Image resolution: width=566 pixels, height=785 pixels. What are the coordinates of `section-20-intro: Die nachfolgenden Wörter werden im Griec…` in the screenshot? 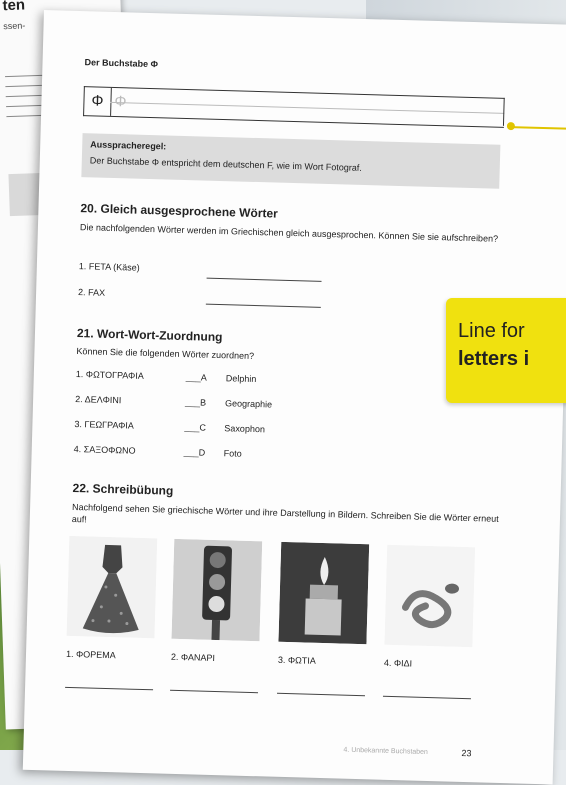 It's located at (289, 233).